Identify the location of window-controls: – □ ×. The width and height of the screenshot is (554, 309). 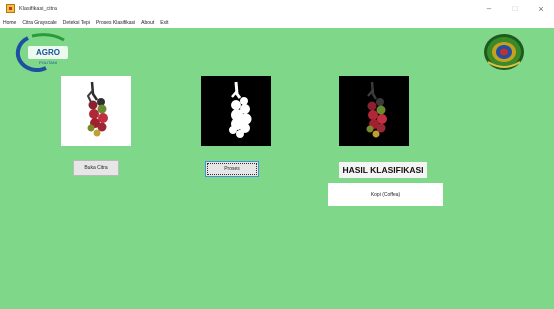
(515, 8).